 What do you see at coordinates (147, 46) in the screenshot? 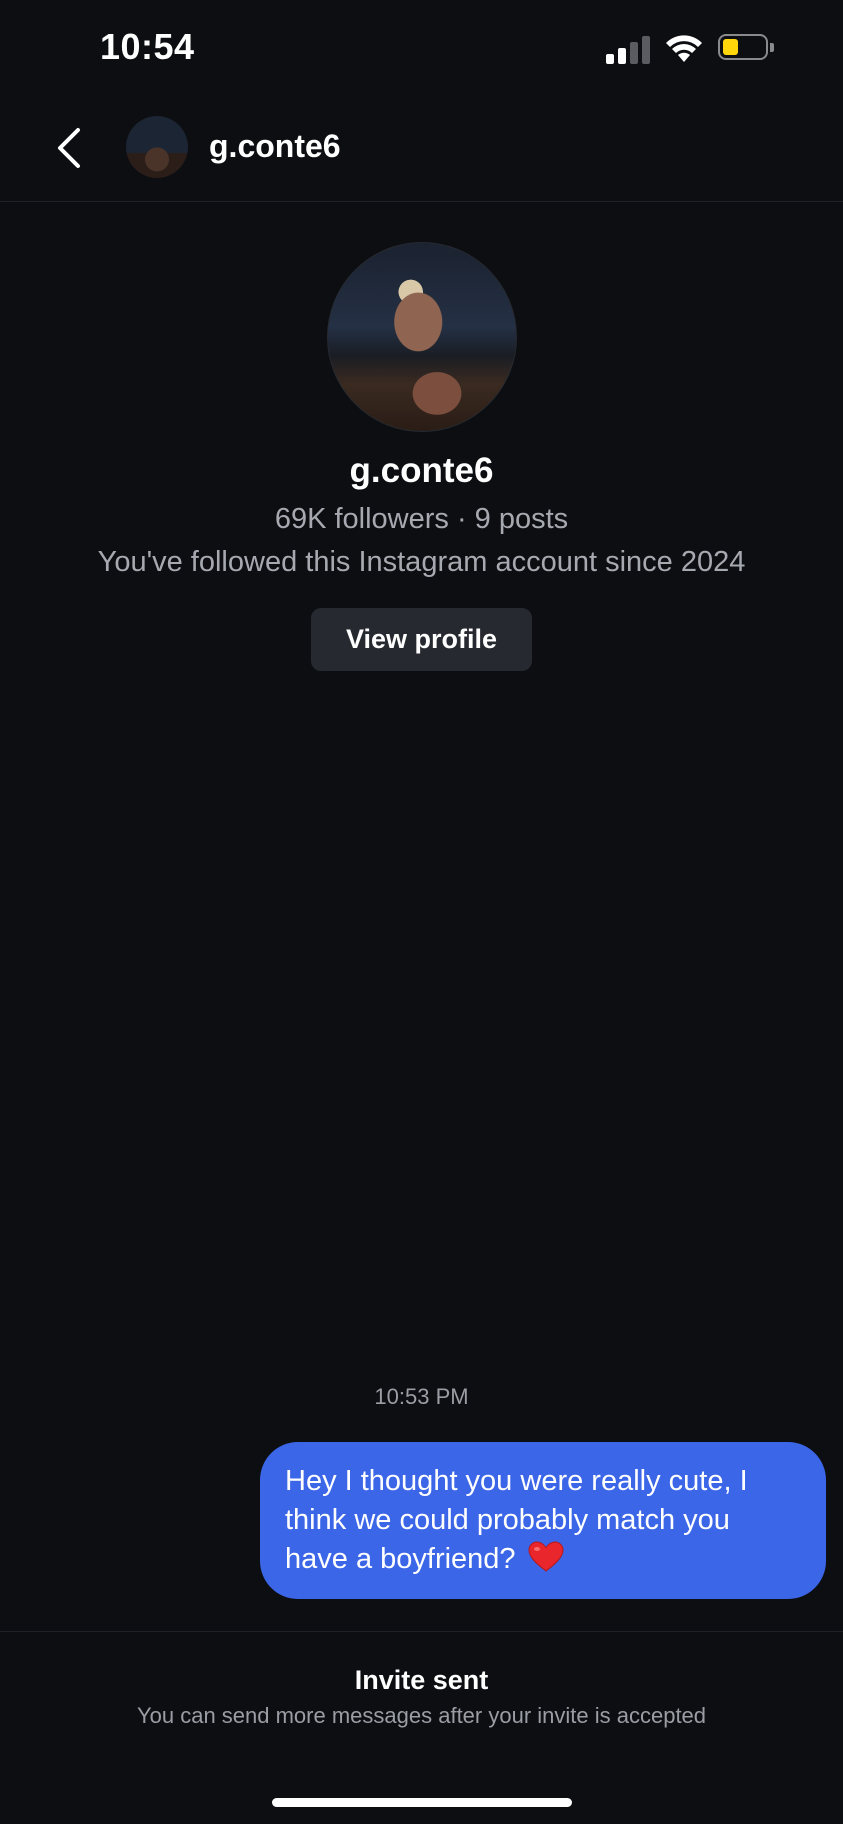
I see `status-time: 10:54` at bounding box center [147, 46].